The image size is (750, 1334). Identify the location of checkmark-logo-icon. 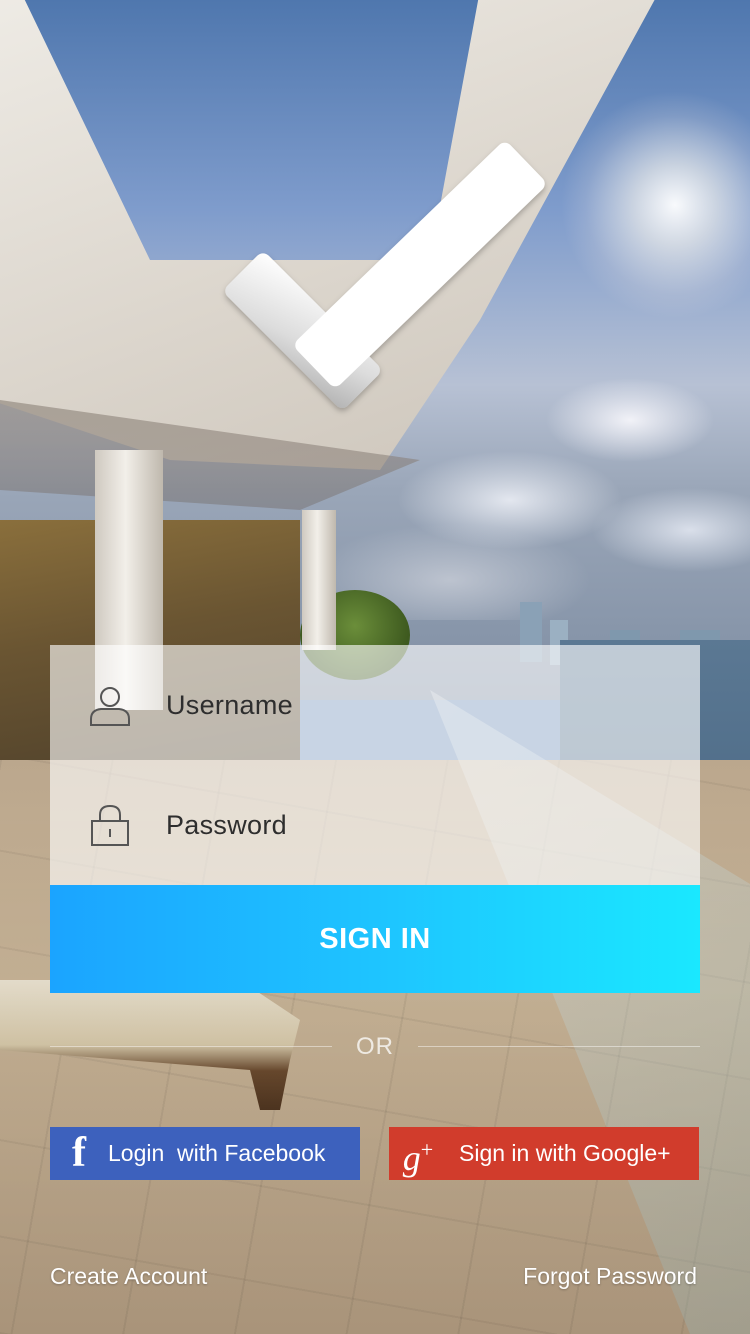
(385, 275).